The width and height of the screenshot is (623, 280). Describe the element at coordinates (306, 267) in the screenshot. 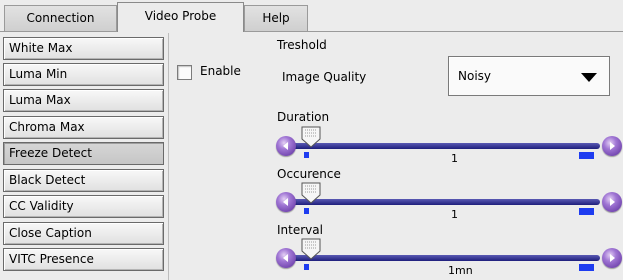

I see `interval-min-marker` at that location.